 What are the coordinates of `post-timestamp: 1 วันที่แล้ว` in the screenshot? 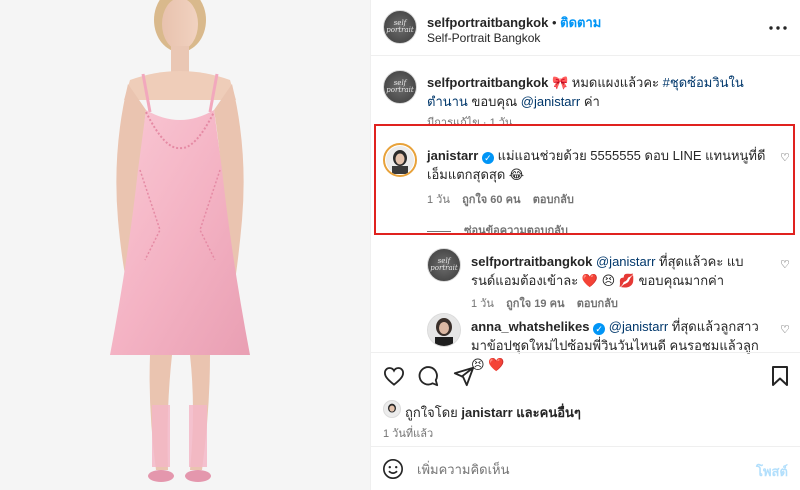 It's located at (408, 433).